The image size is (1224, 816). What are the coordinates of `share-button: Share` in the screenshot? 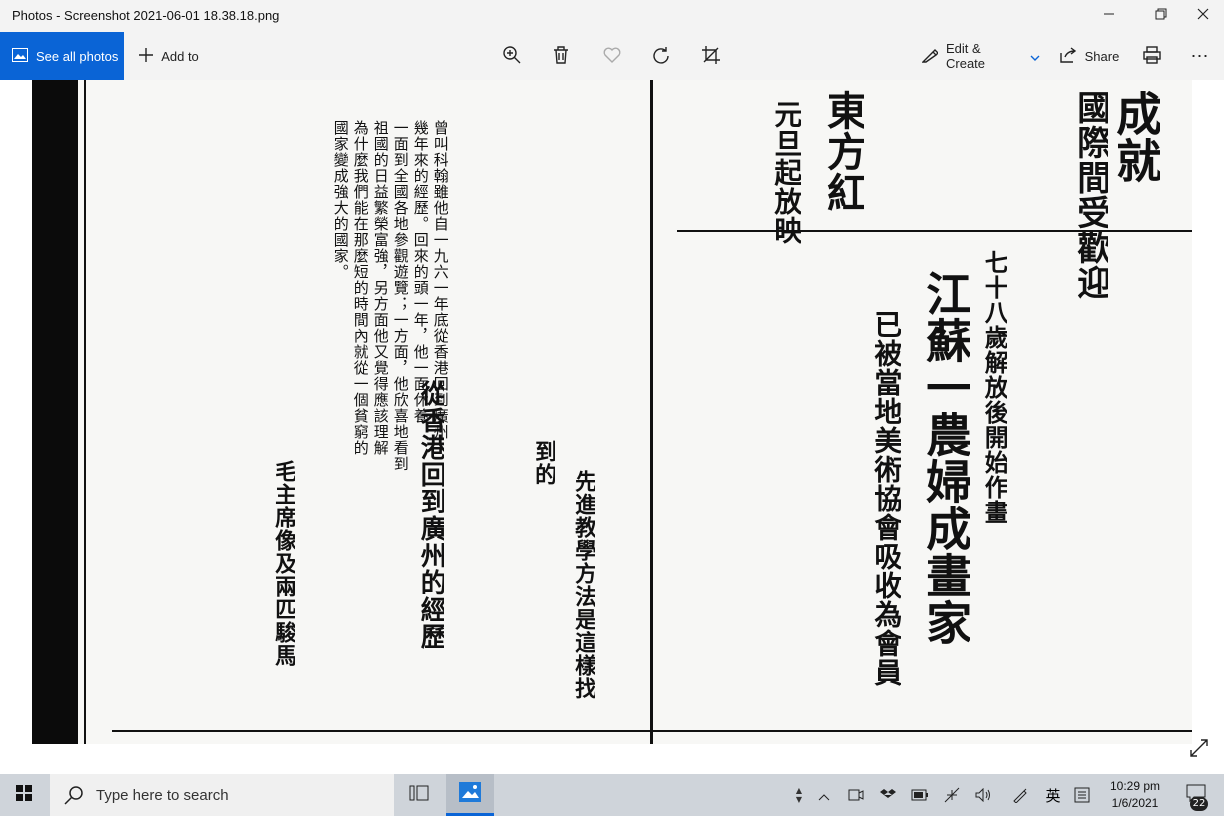 It's located at (1089, 56).